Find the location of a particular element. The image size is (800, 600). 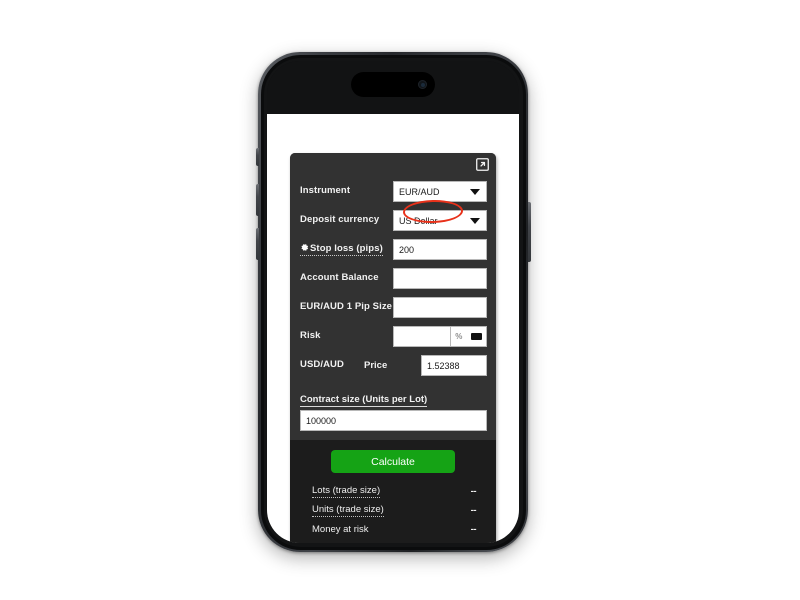

stop-loss-label: Stop loss (pips) is located at coordinates (346, 248).